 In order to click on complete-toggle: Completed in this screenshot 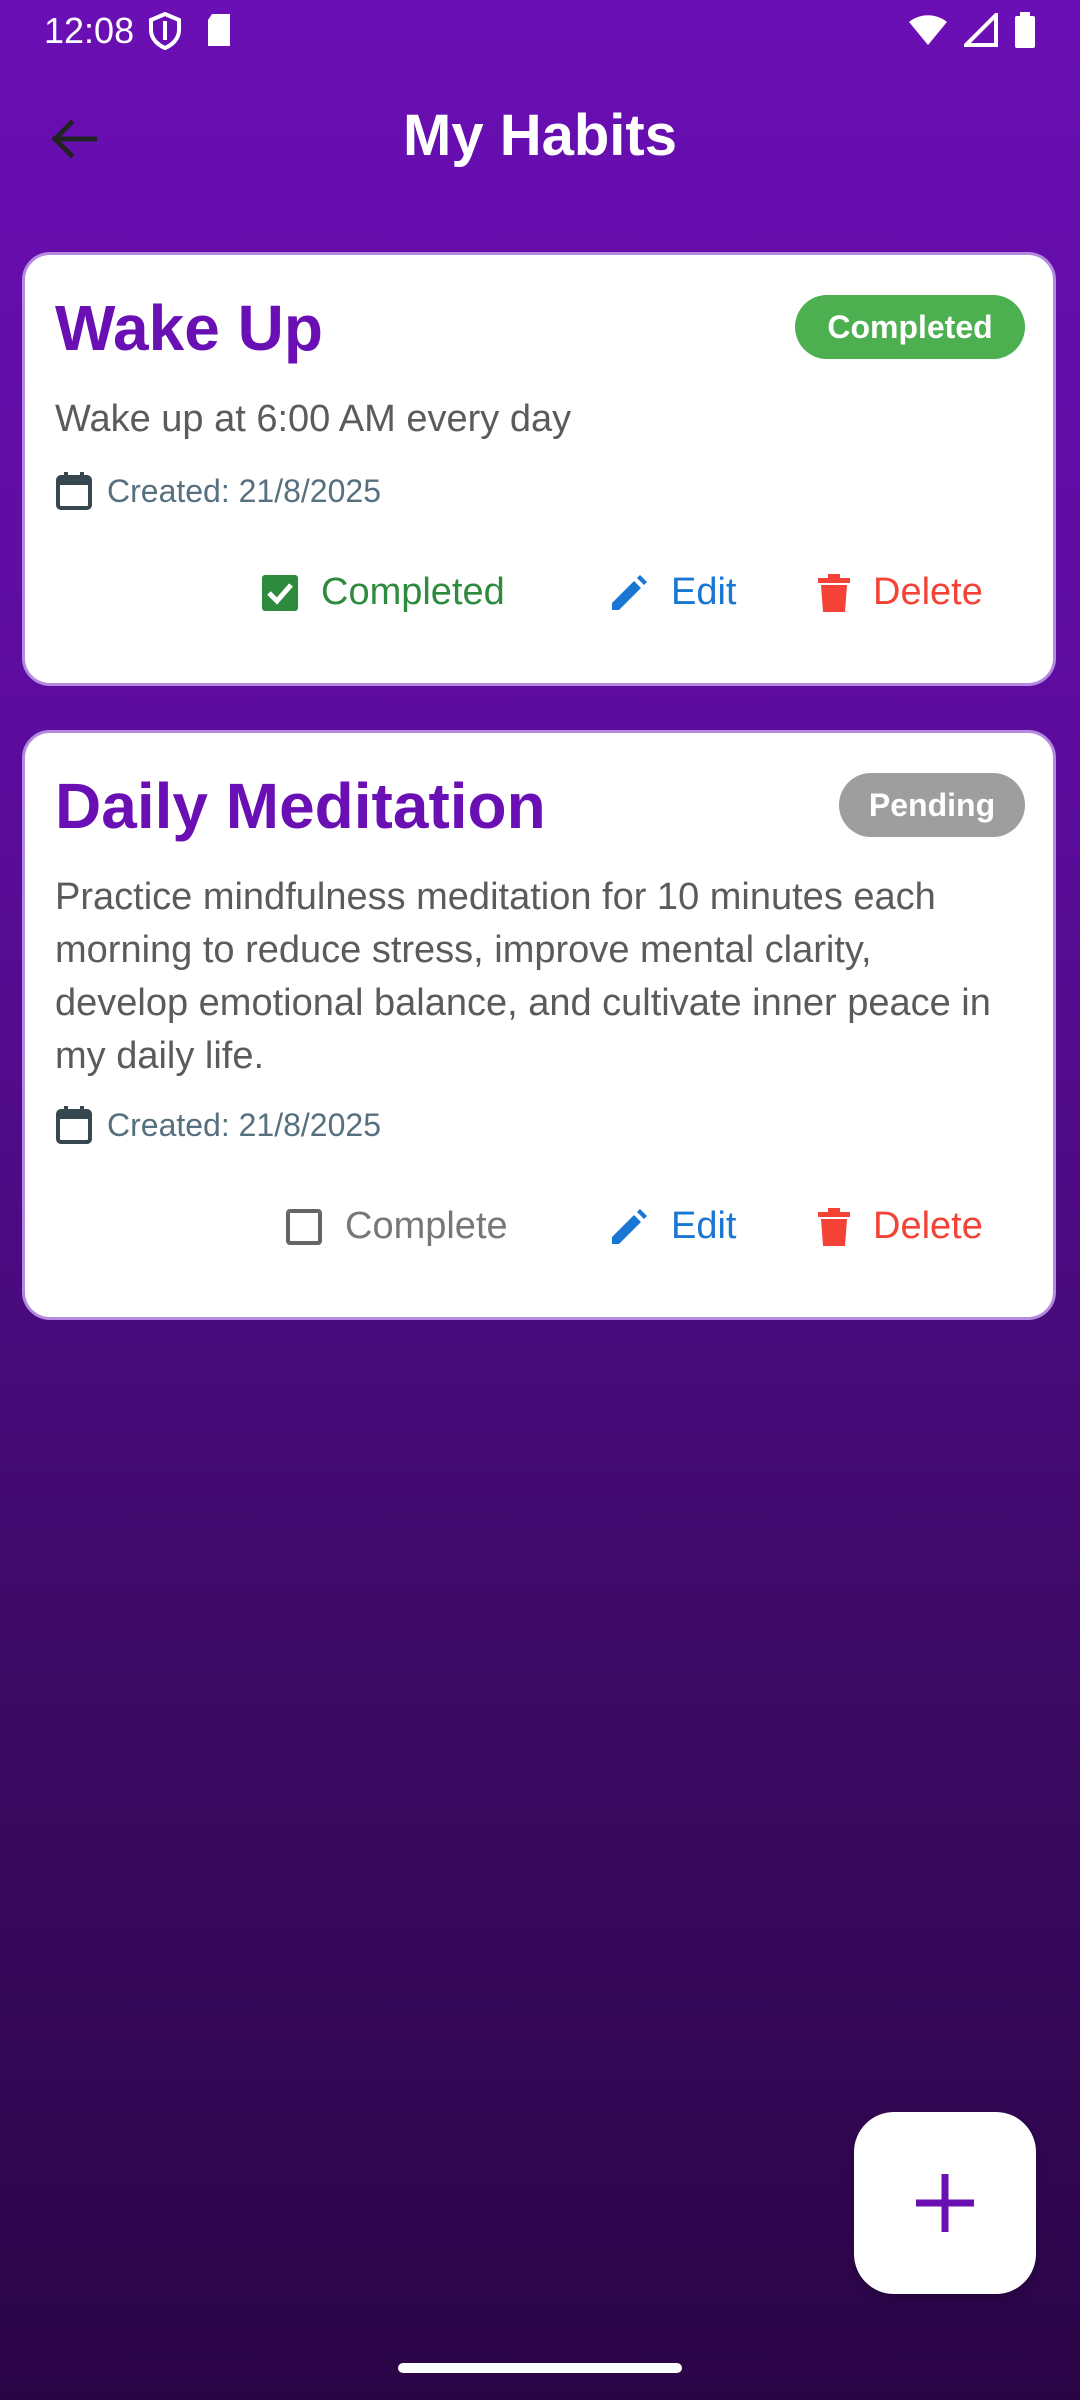, I will do `click(383, 592)`.